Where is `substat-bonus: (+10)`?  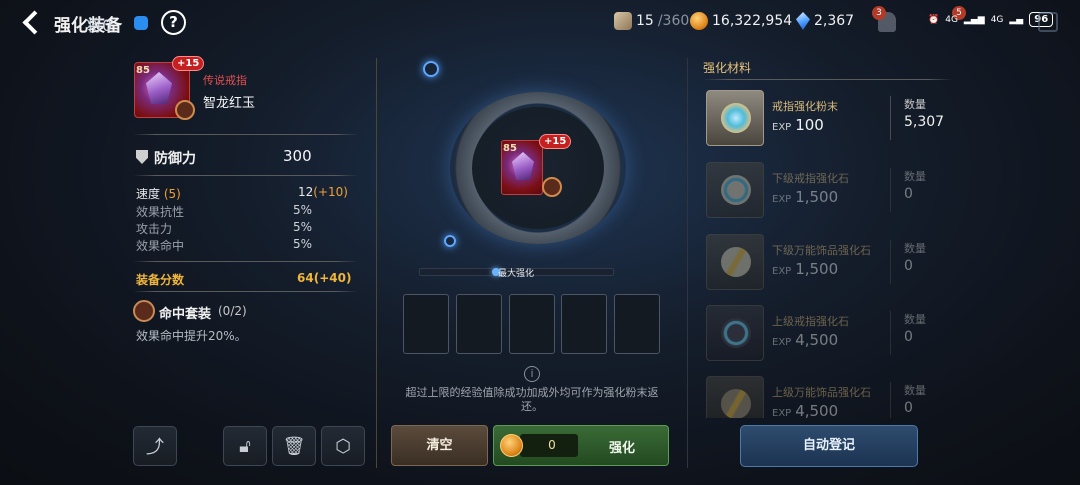
substat-bonus: (+10) is located at coordinates (330, 192).